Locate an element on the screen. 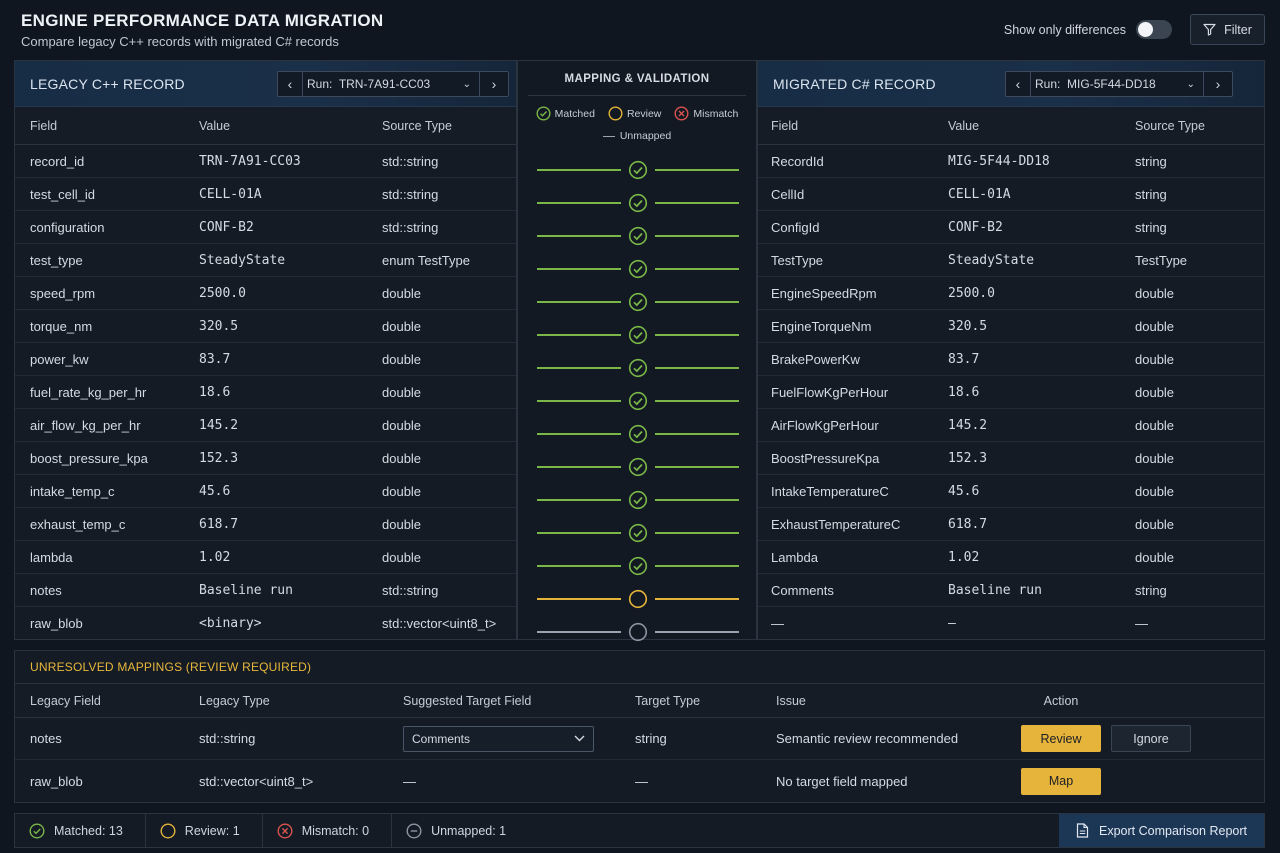  migrated-run-prev-button: ‹ is located at coordinates (1018, 84).